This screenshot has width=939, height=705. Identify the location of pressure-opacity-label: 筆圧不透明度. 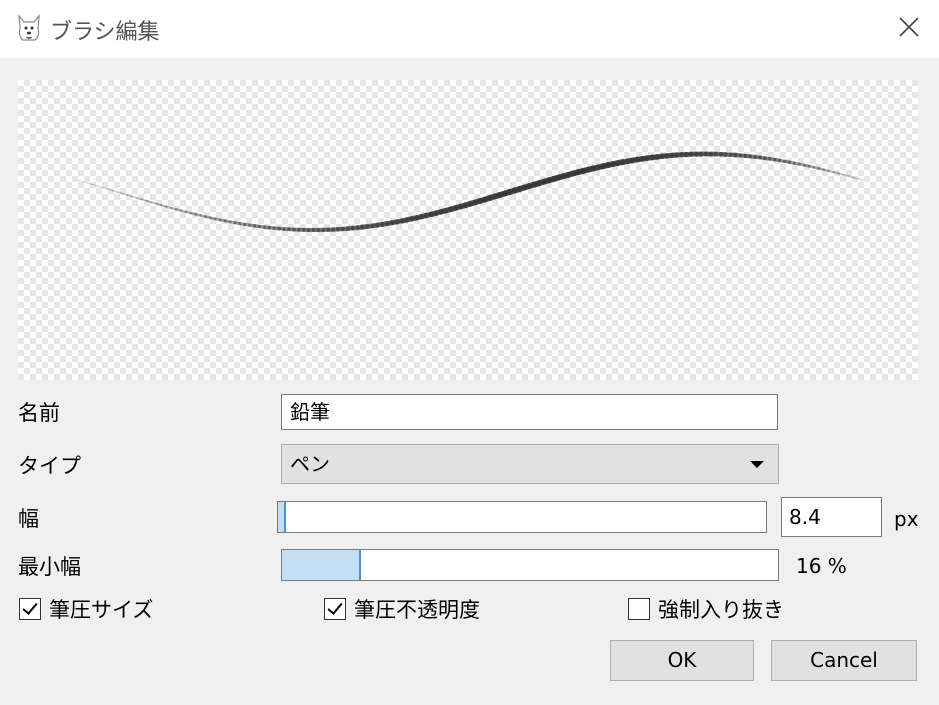
(417, 610).